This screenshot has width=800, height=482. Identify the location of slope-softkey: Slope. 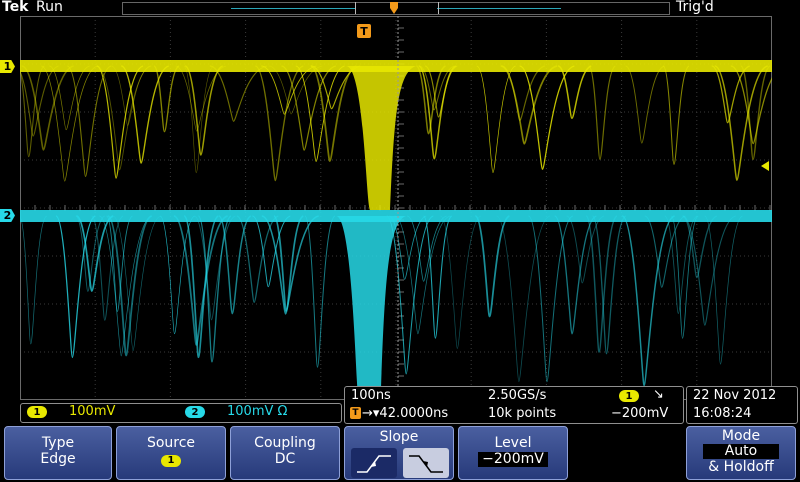
(399, 453).